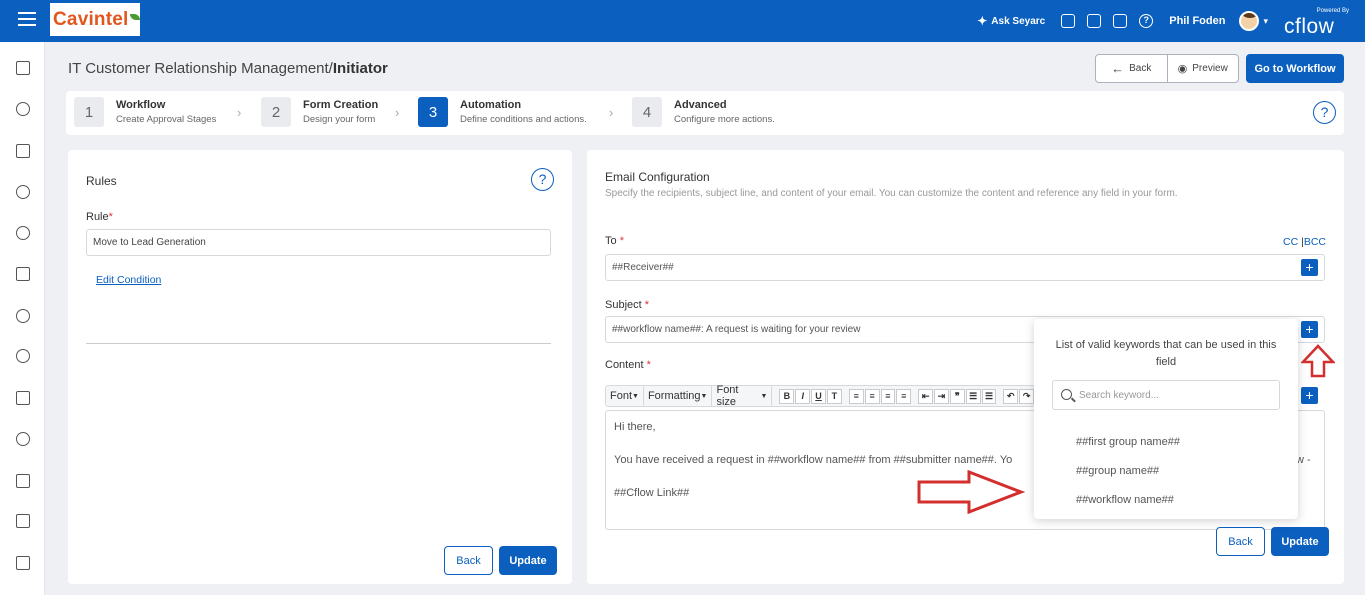  Describe the element at coordinates (989, 396) in the screenshot. I see `unordered-list-icon: ☰` at that location.